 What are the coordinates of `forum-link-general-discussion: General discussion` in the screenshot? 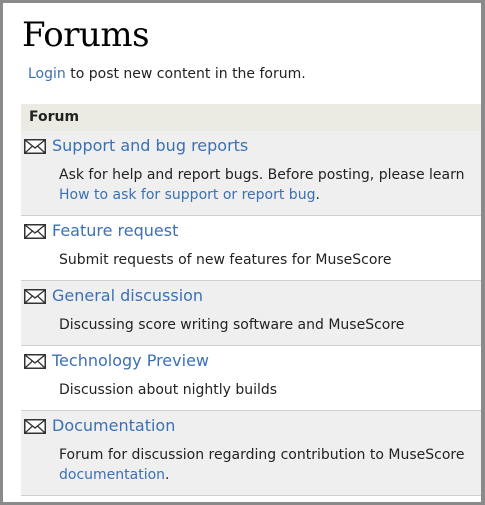 It's located at (127, 296).